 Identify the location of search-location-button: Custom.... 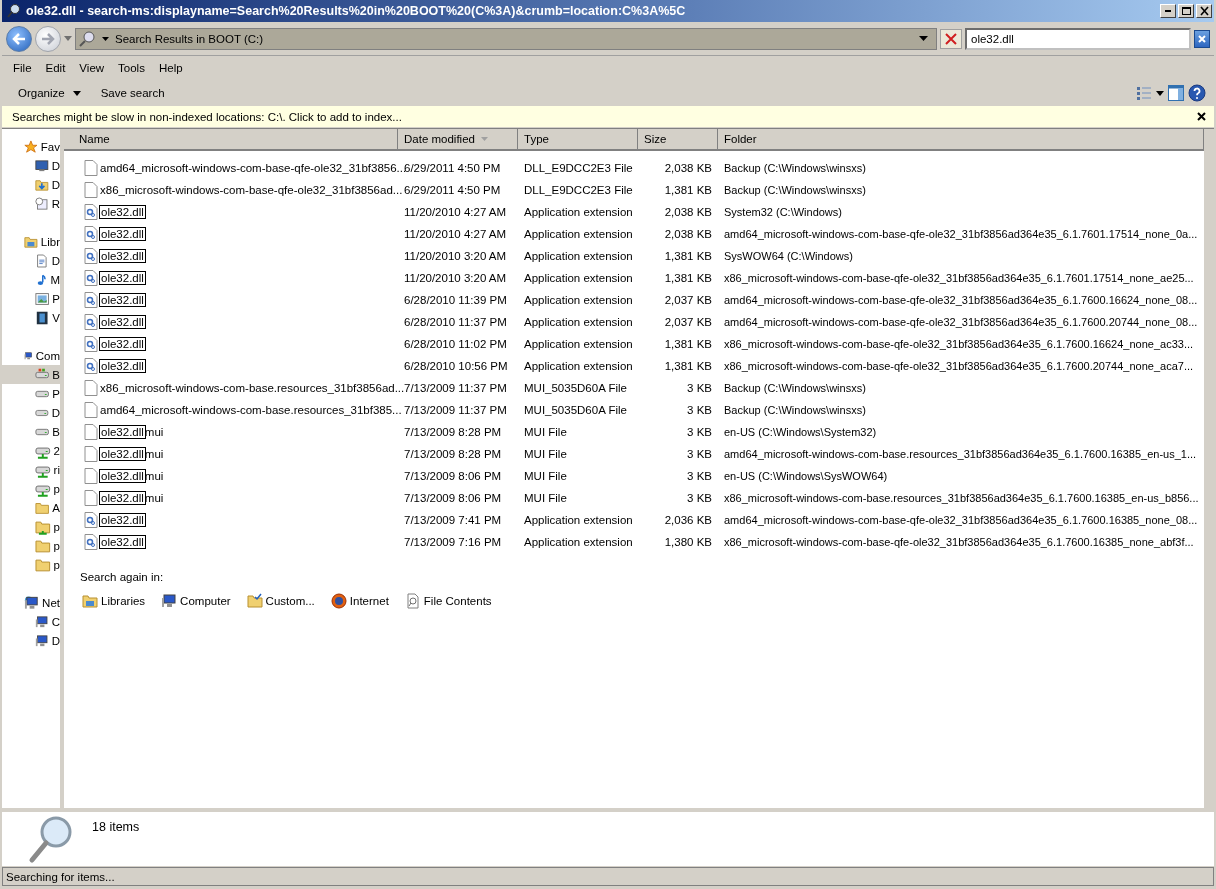
(280, 601).